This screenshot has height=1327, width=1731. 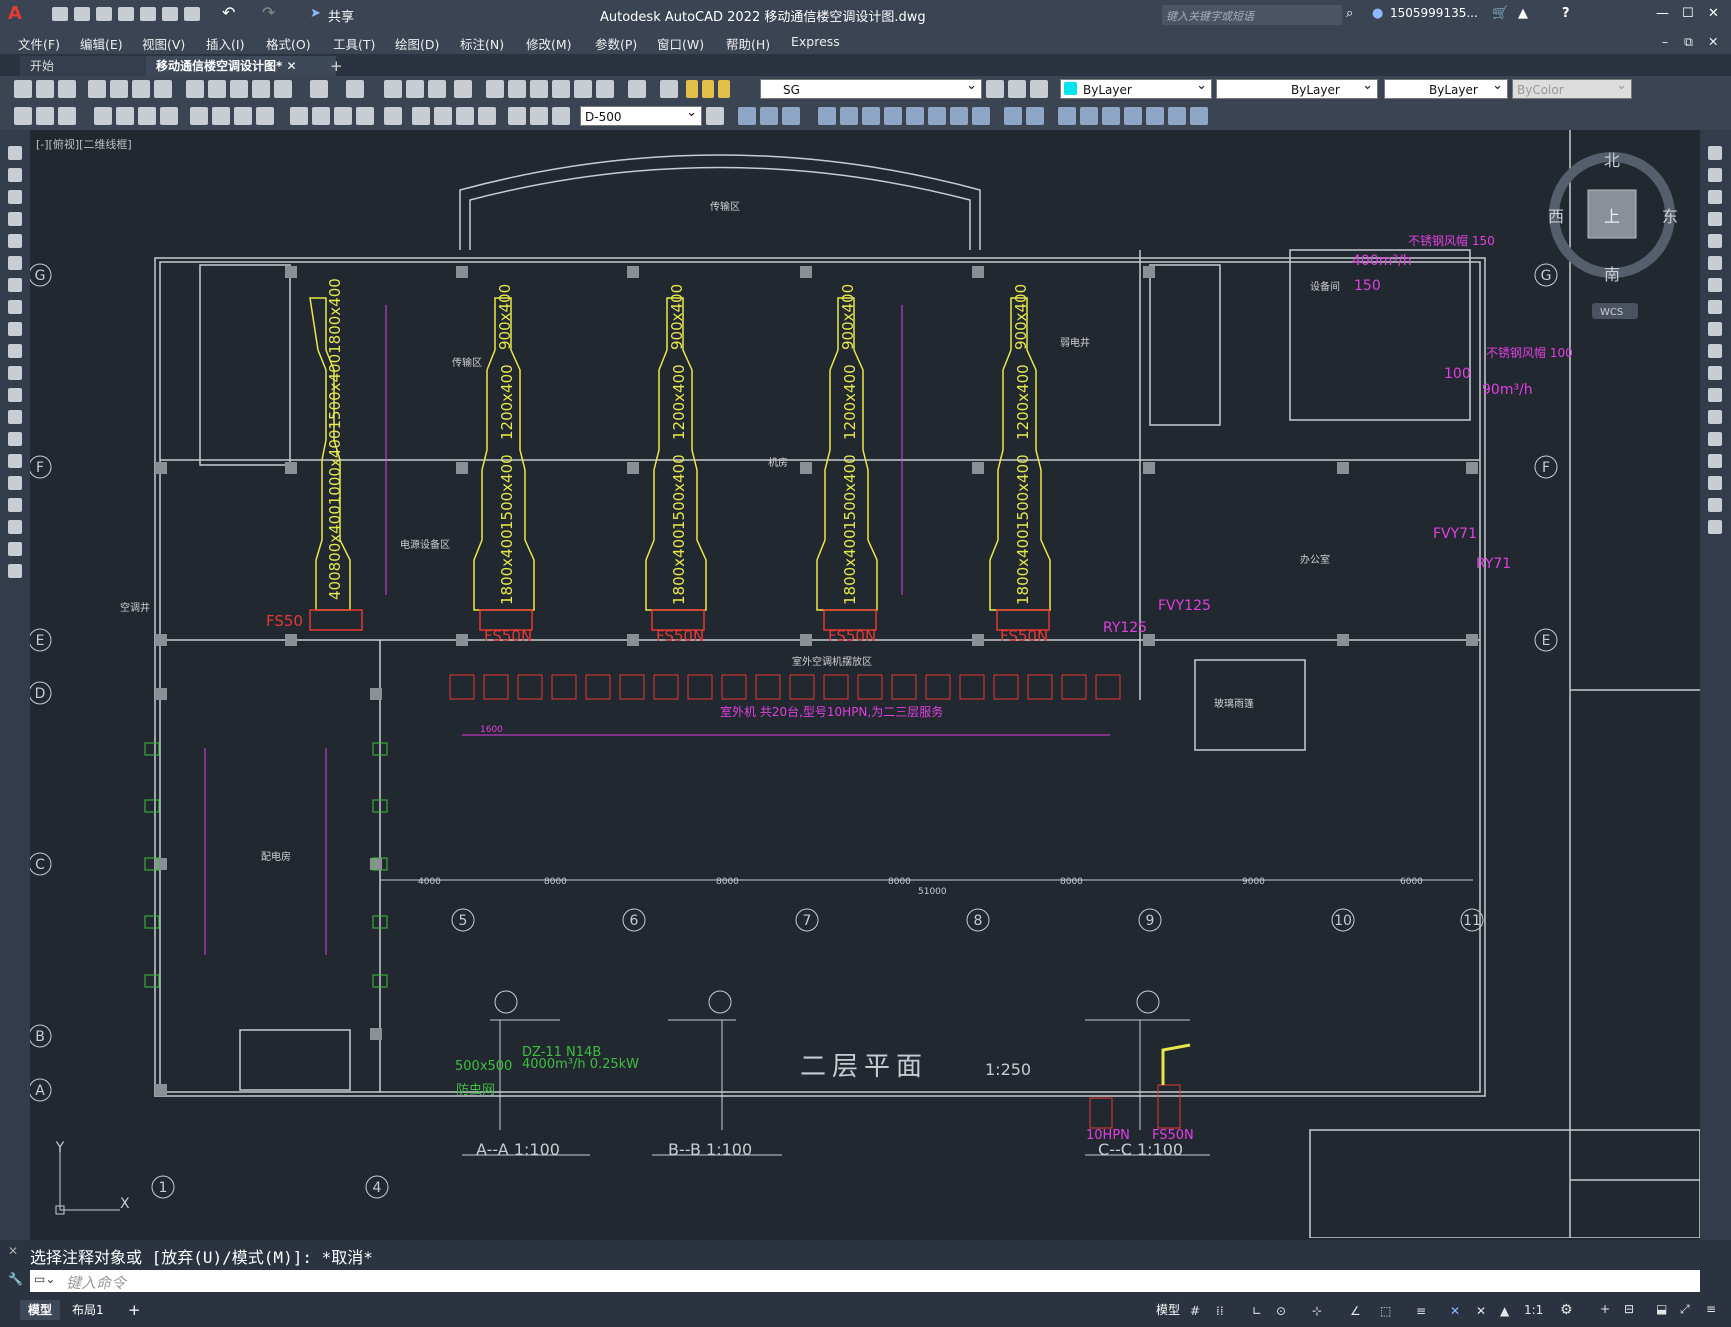 I want to click on menu-parametric: 参数(P), so click(x=616, y=43).